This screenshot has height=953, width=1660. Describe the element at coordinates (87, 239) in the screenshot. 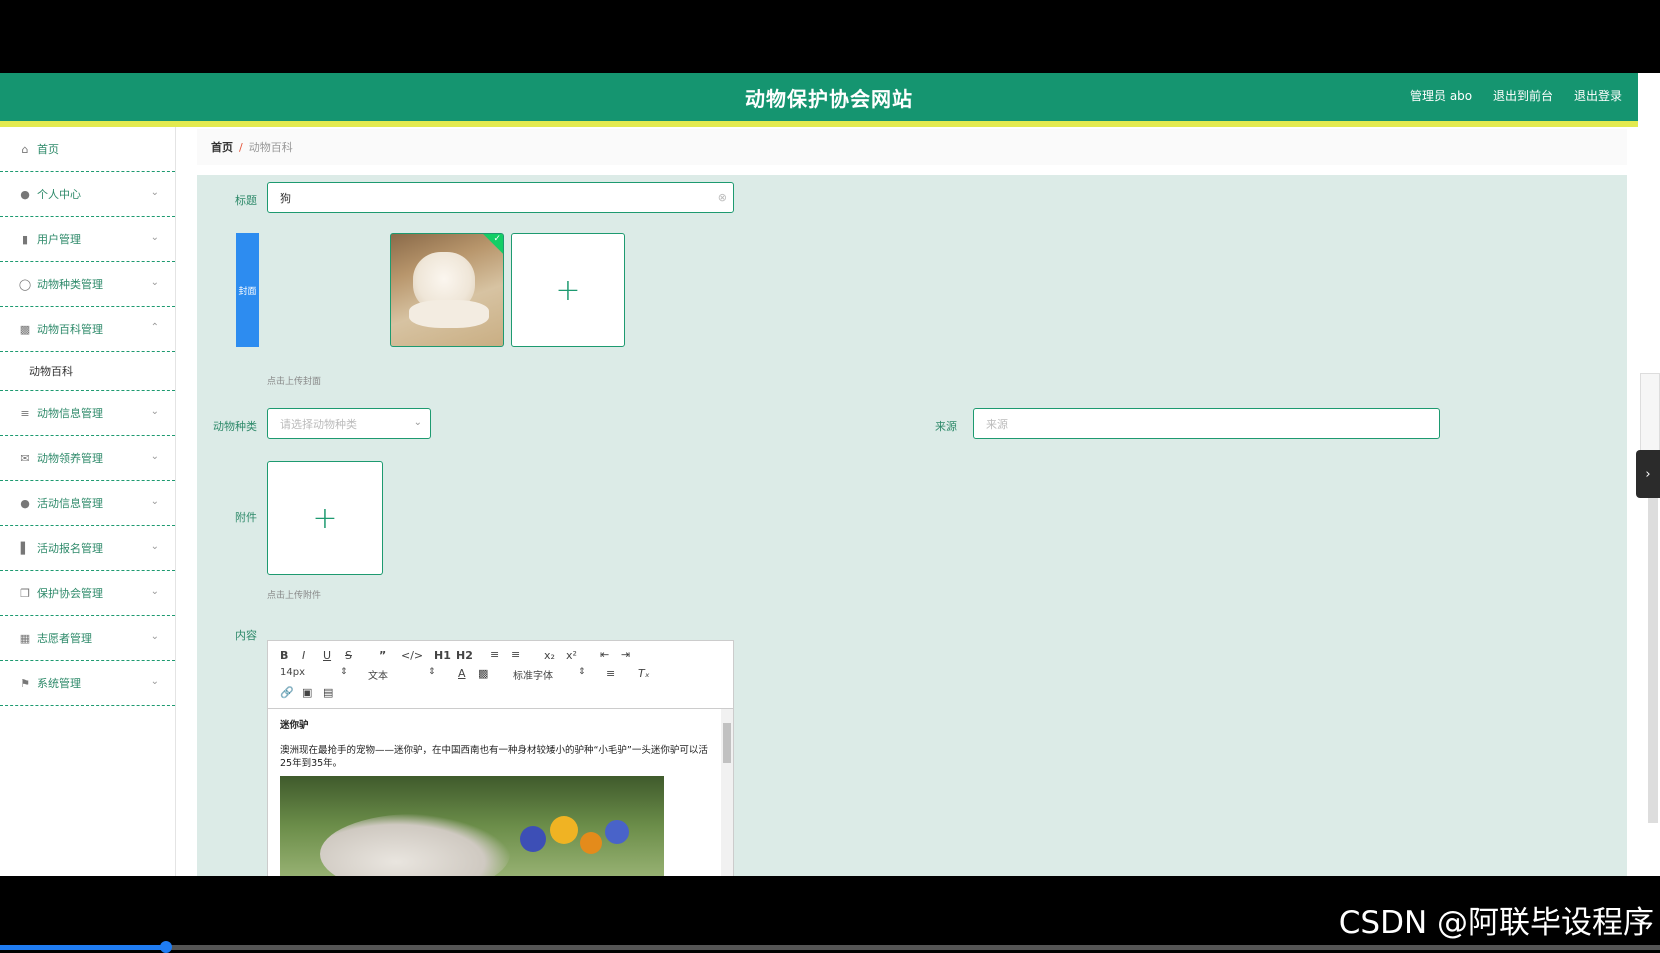

I see `sidebar-item-users: ▮ 用户管理 ⌄` at that location.